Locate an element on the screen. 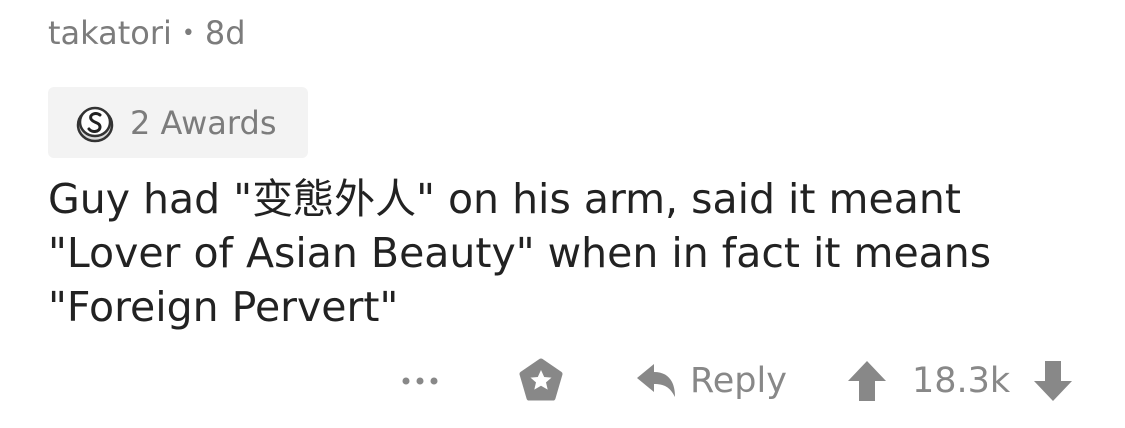 The image size is (1125, 428). downvote-button is located at coordinates (1053, 381).